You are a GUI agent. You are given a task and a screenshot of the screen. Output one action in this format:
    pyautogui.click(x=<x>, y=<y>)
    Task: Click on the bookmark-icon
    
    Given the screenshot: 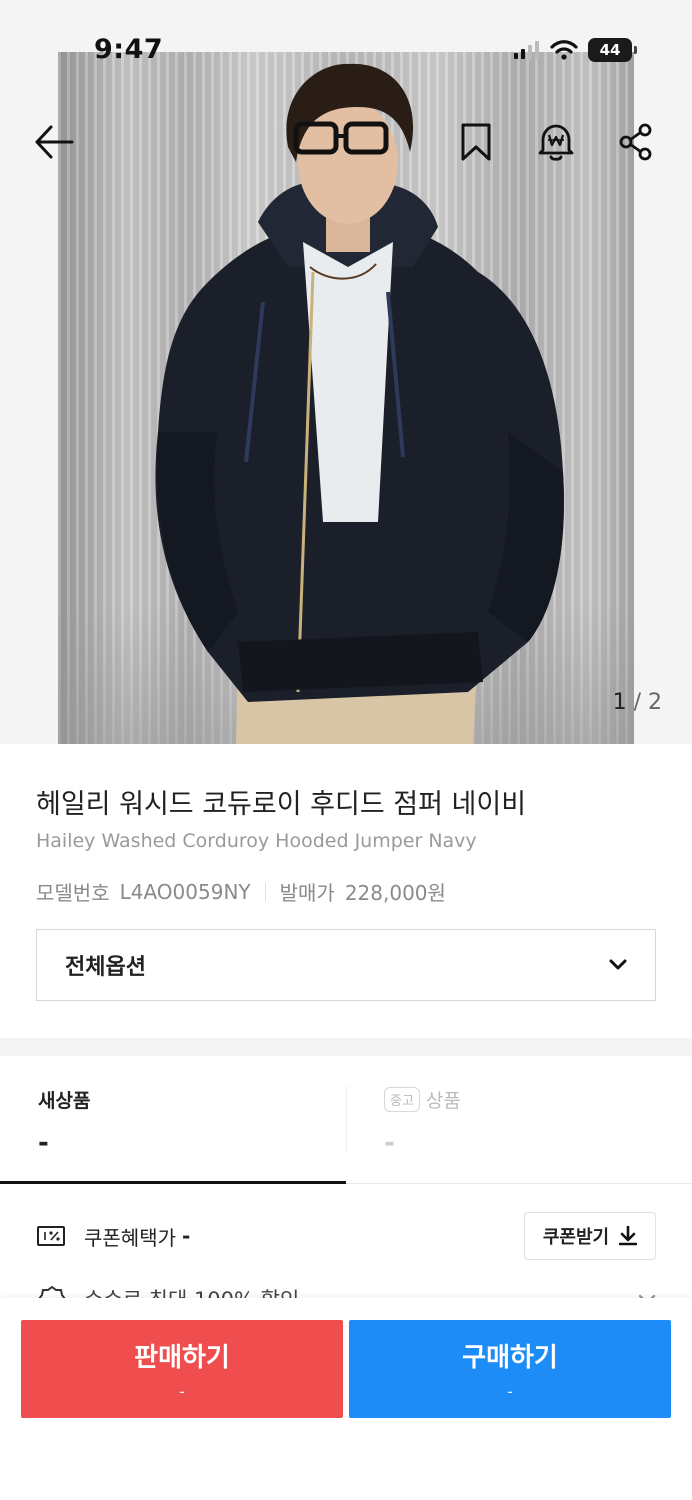 What is the action you would take?
    pyautogui.click(x=476, y=142)
    